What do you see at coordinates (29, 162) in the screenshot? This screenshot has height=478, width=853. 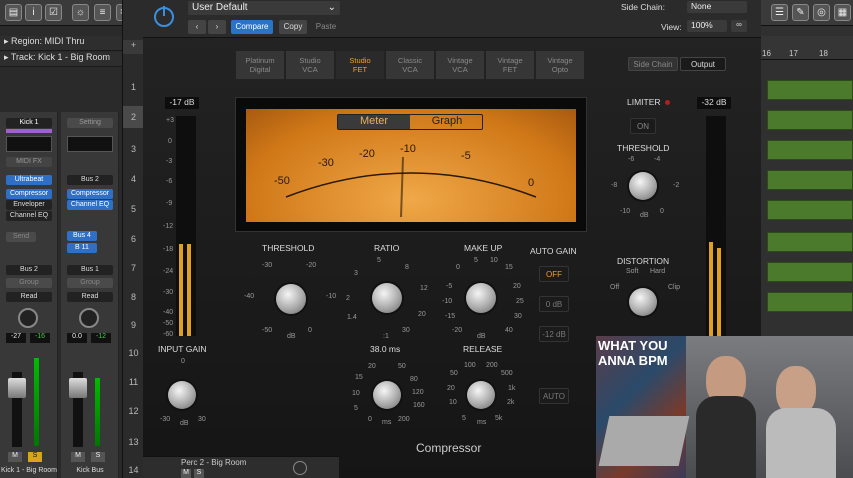 I see `midi-fx-slot: MIDI FX` at bounding box center [29, 162].